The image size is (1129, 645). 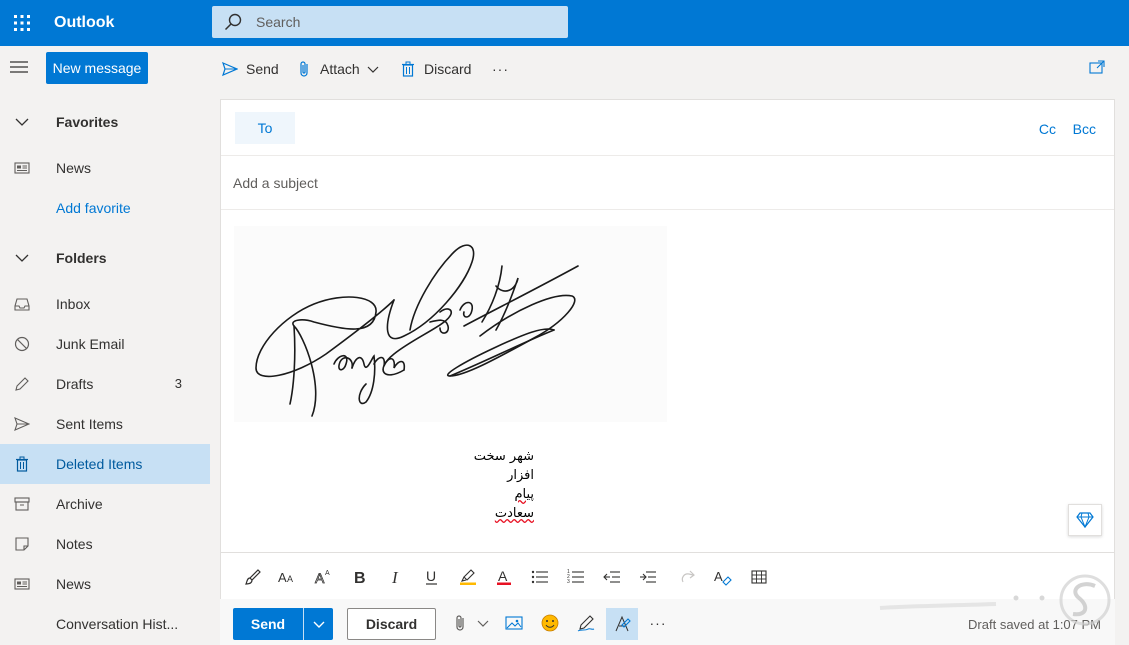 I want to click on signature-image, so click(x=450, y=324).